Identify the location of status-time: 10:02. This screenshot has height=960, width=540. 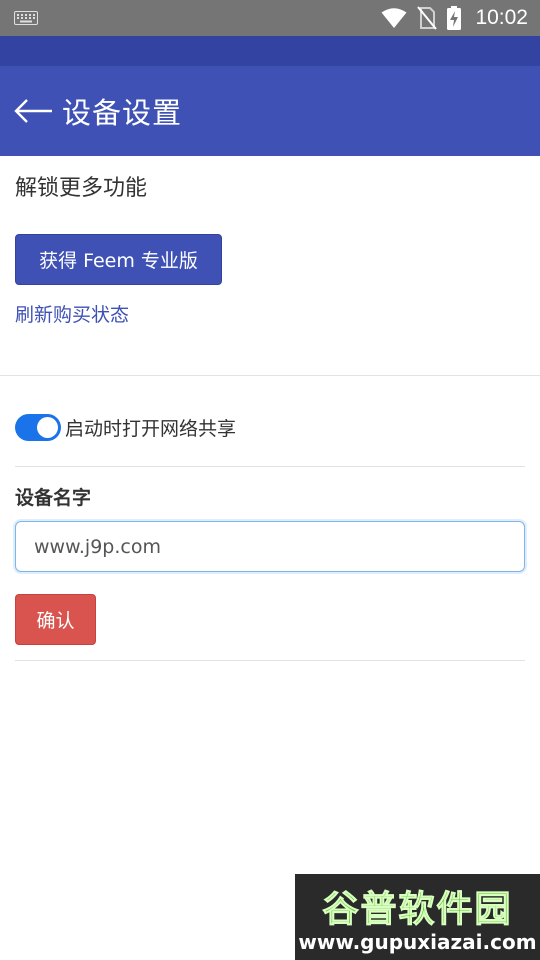
(501, 17).